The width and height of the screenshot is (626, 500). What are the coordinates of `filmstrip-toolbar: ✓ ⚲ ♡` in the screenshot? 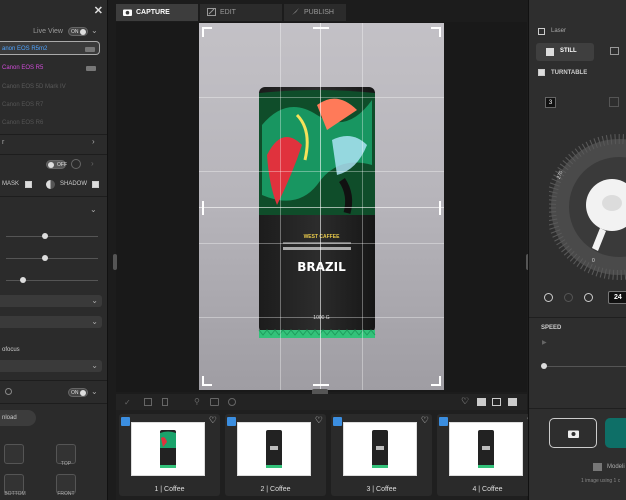 It's located at (321, 402).